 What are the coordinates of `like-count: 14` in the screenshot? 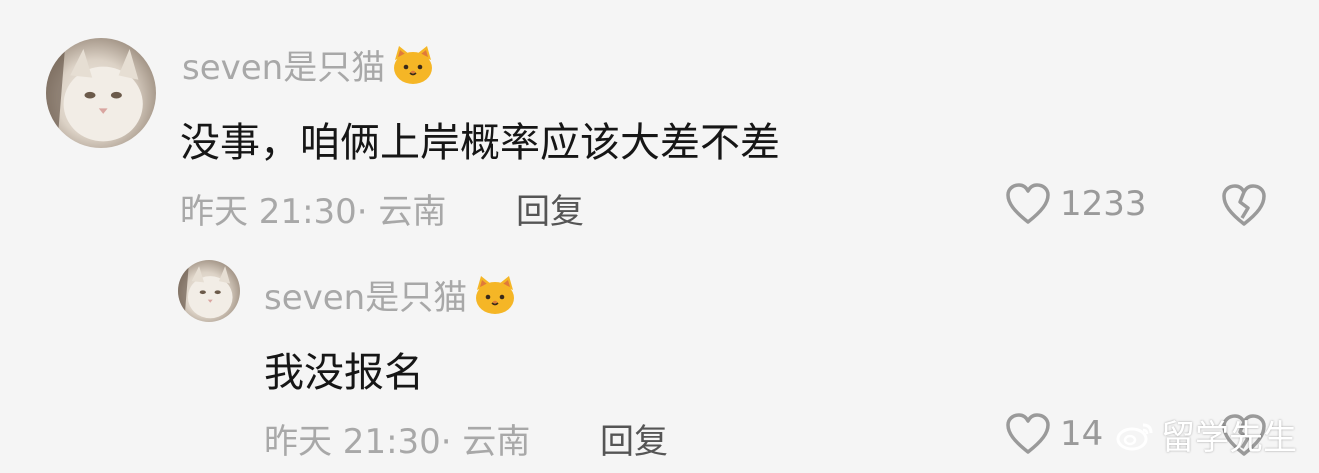 It's located at (1082, 434).